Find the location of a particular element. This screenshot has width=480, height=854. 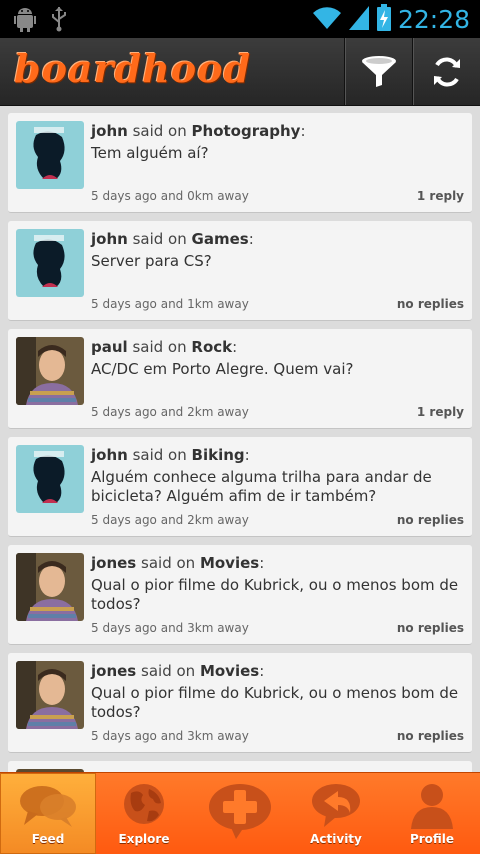

filter-button is located at coordinates (378, 71).